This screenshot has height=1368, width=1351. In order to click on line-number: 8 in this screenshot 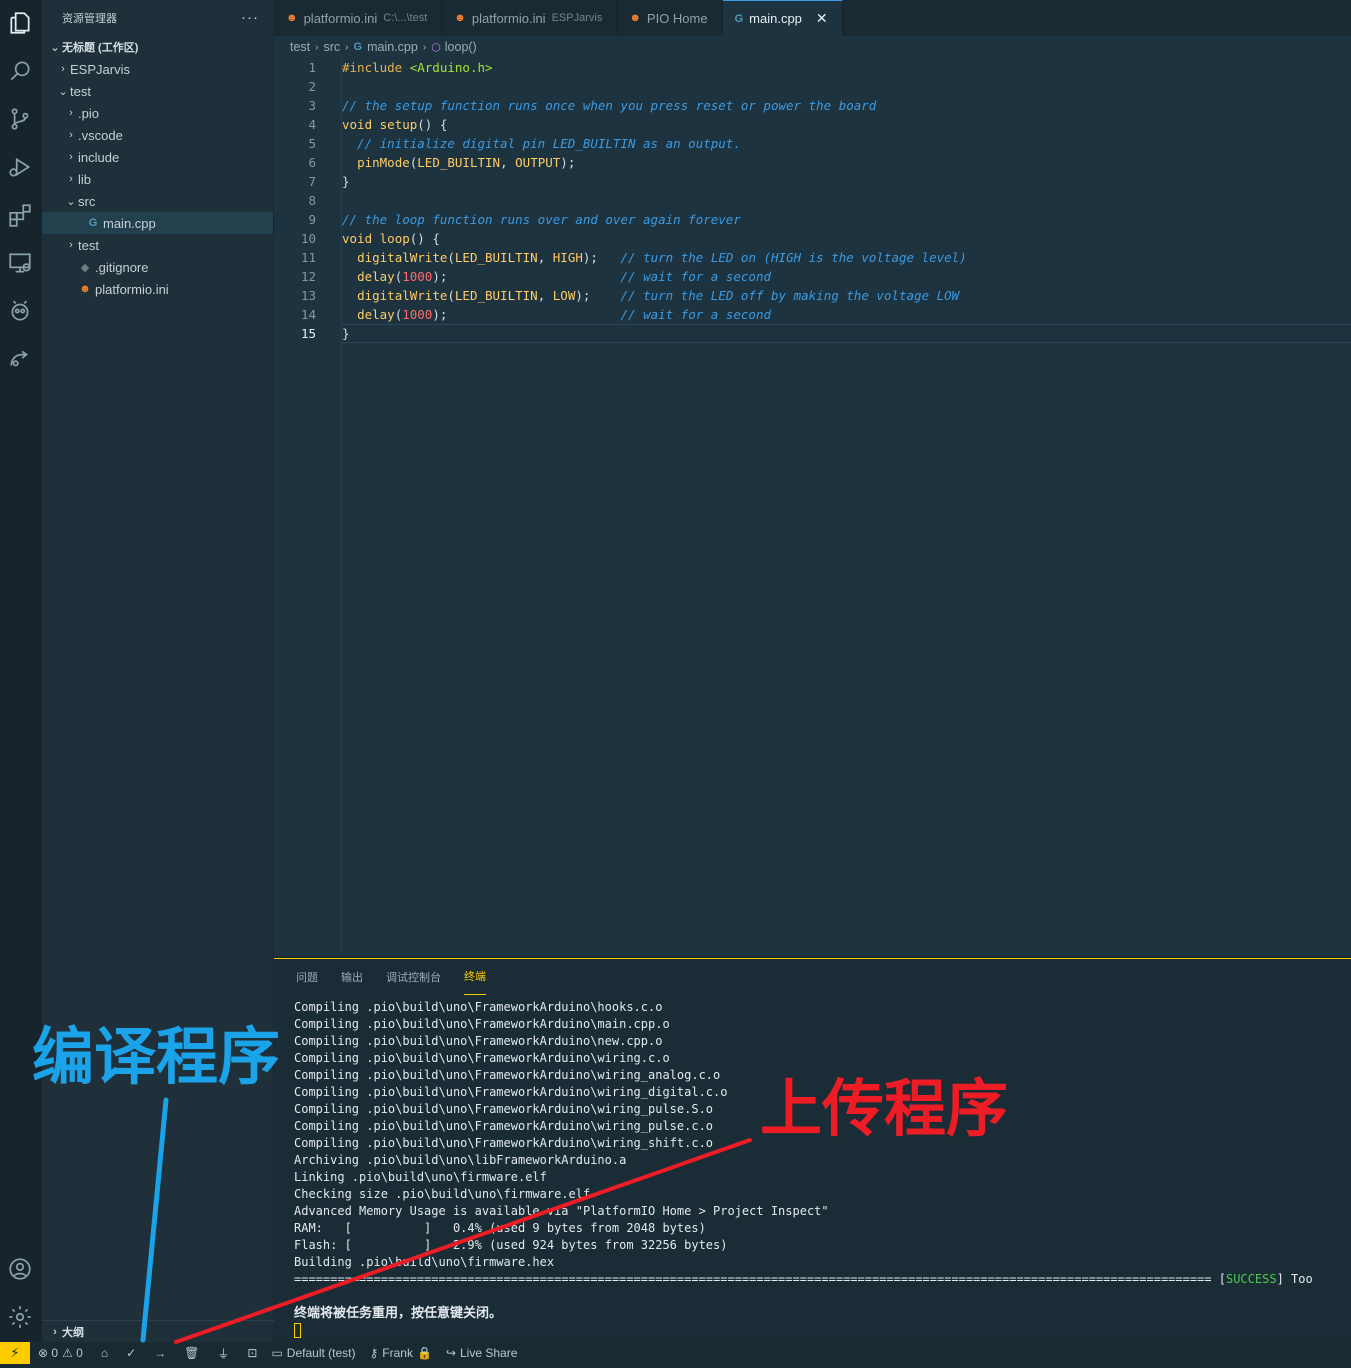, I will do `click(312, 200)`.